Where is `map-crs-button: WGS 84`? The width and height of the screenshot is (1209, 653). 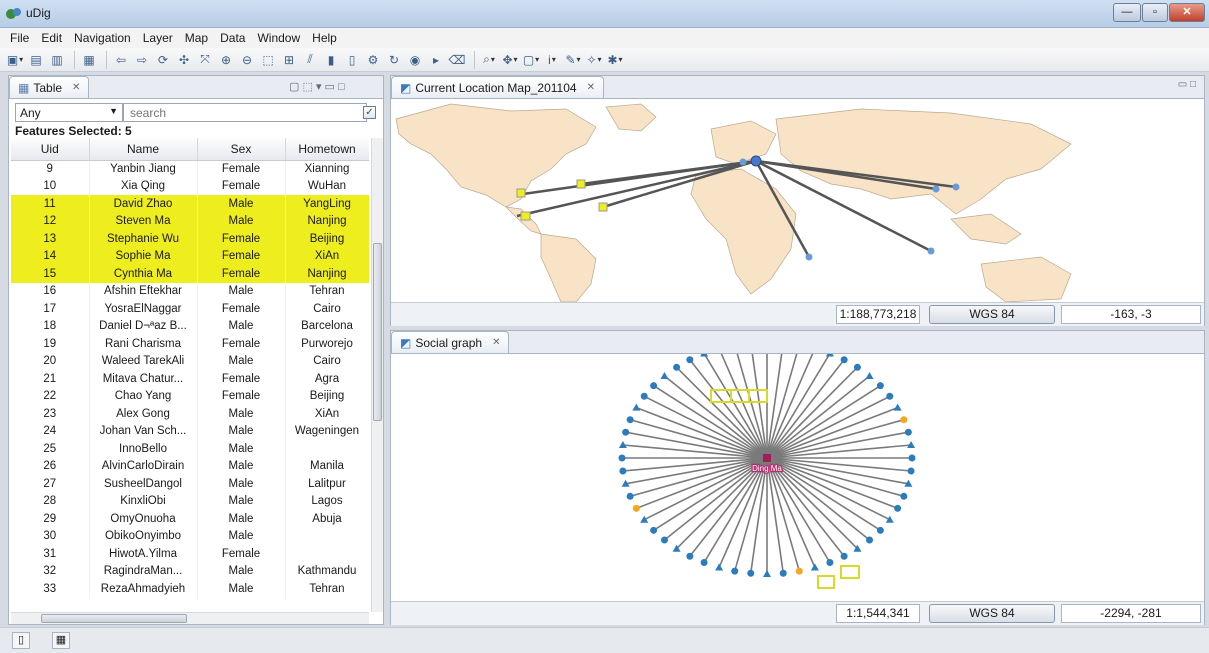
map-crs-button: WGS 84 is located at coordinates (992, 314).